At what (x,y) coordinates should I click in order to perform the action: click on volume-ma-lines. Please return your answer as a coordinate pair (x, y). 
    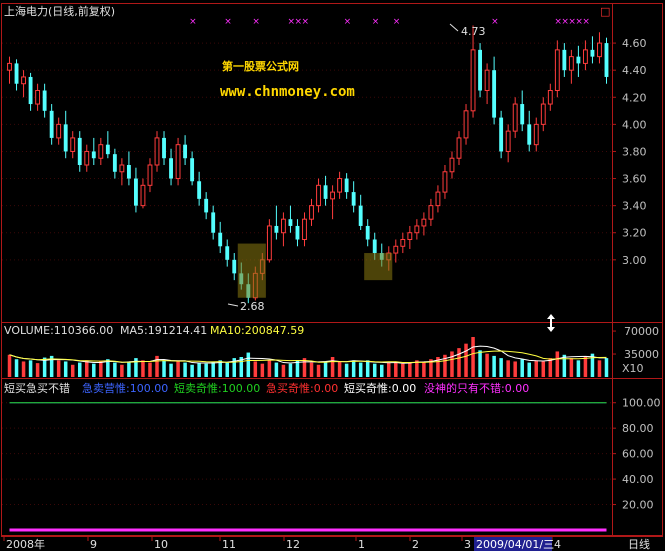
    Looking at the image, I should click on (308, 354).